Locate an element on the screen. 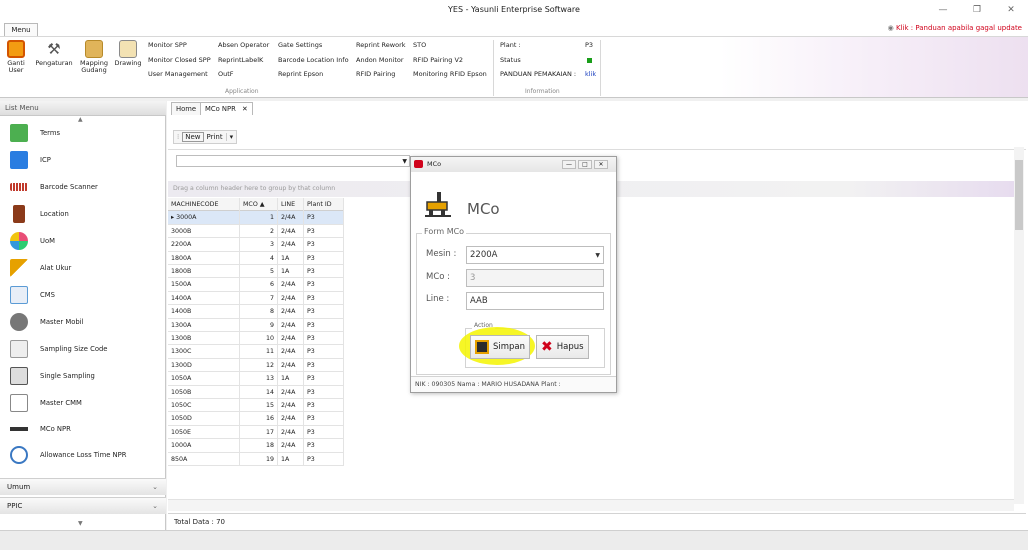  mapping-gudang-button: Mapping Gudang is located at coordinates (94, 56).